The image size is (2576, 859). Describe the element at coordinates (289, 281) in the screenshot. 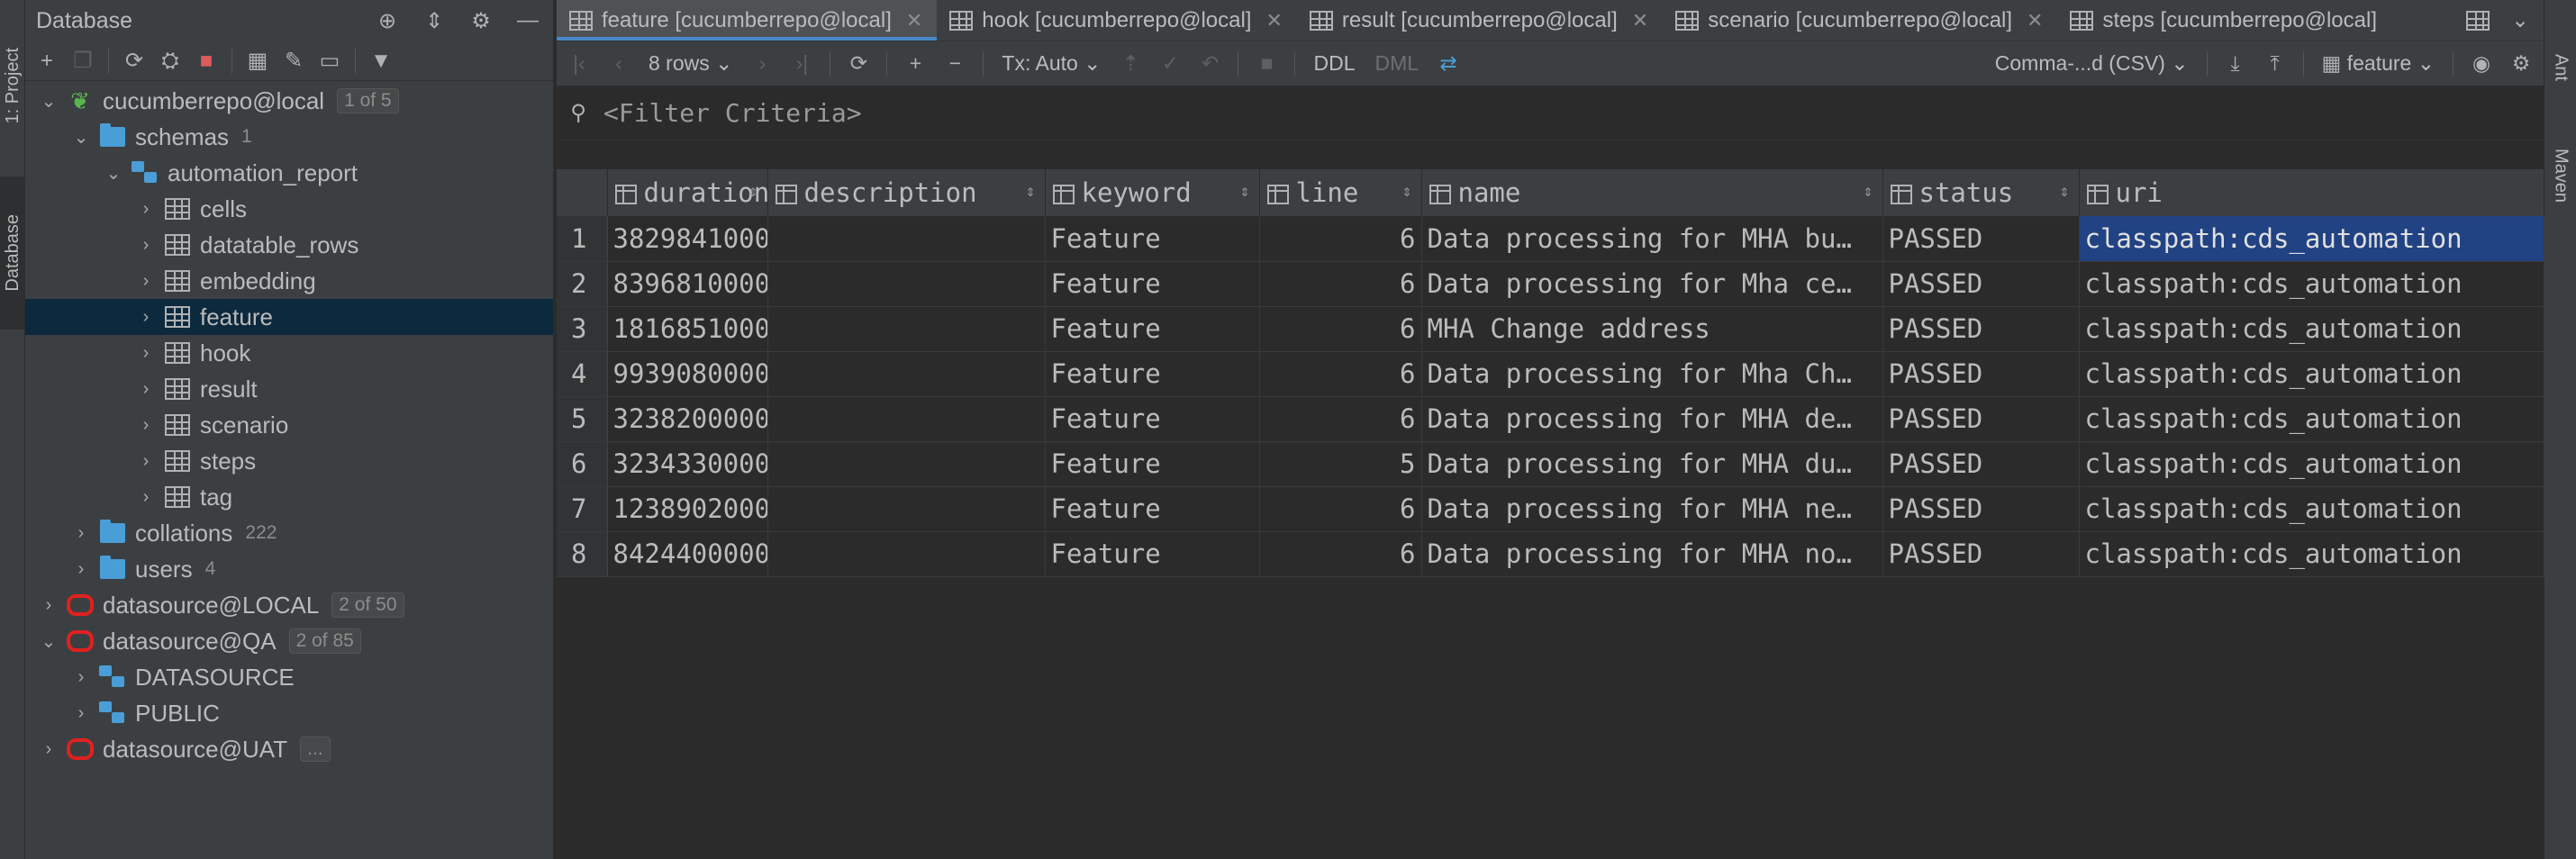

I see `tree-node-embedding: › embedding` at that location.